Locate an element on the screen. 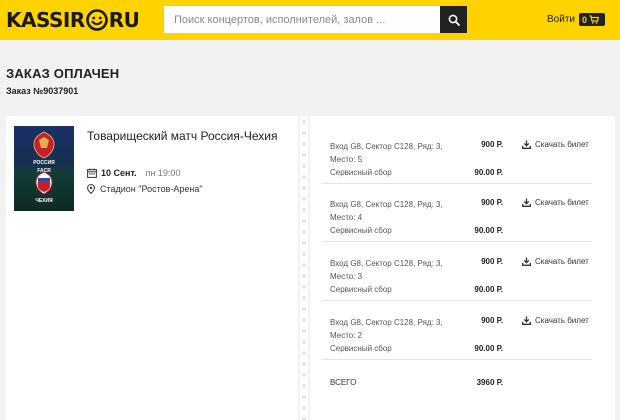 Image resolution: width=620 pixels, height=420 pixels. poster-mid-text: FACR is located at coordinates (44, 171).